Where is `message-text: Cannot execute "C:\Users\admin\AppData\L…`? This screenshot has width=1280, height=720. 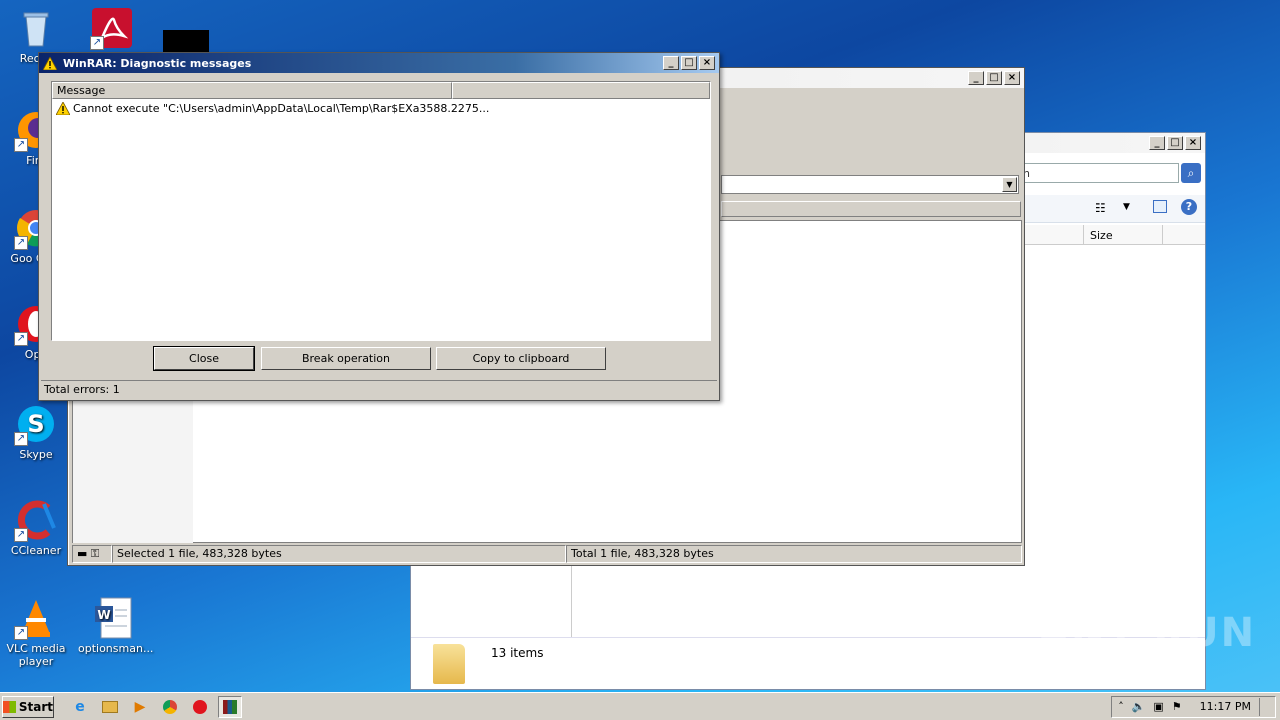 message-text: Cannot execute "C:\Users\admin\AppData\L… is located at coordinates (281, 108).